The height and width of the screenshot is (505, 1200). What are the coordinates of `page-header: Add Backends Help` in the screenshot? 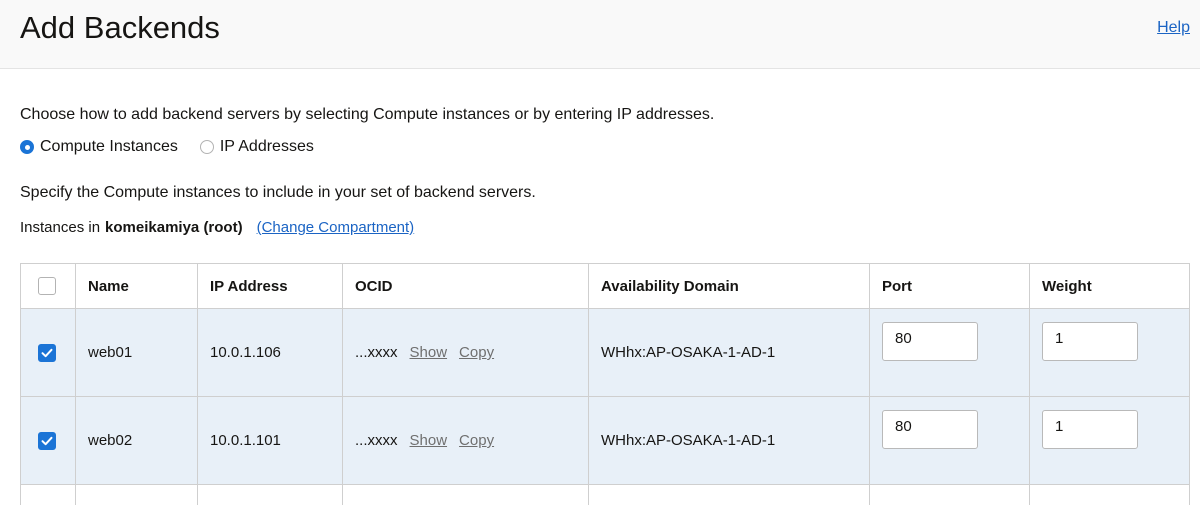 It's located at (600, 34).